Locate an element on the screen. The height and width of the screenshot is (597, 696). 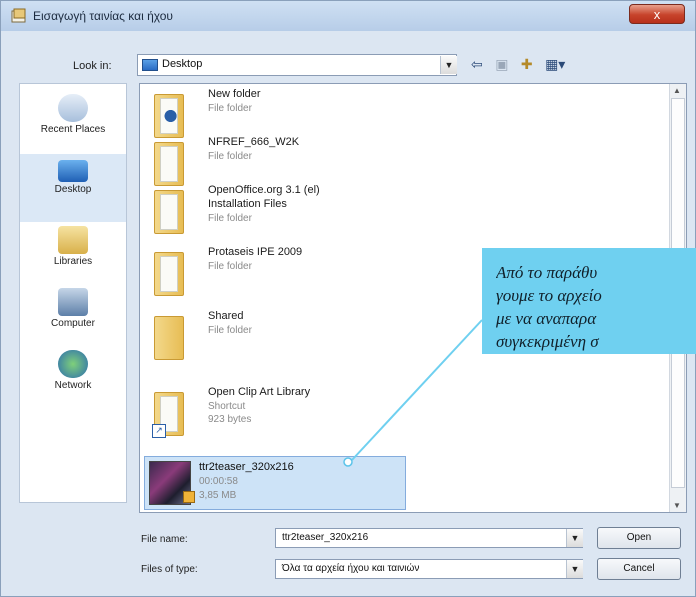
callout-line: γουμε το αρχείο is located at coordinates (549, 295).